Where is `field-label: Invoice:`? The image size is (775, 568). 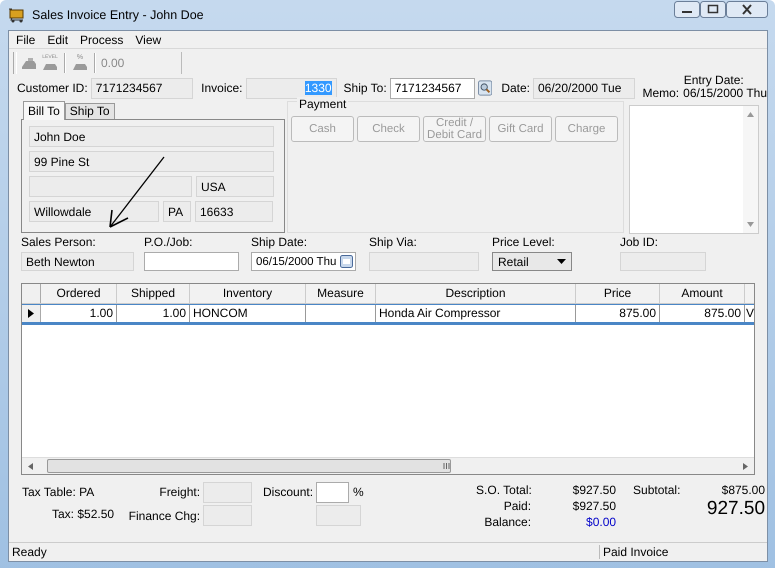 field-label: Invoice: is located at coordinates (222, 88).